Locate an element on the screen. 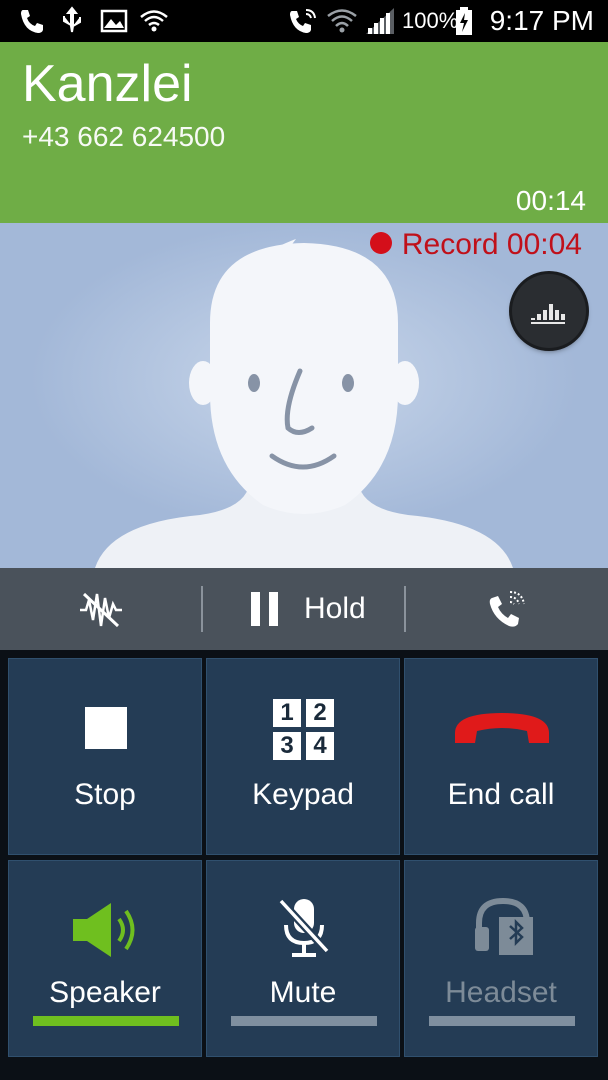  phone-icon is located at coordinates (32, 21).